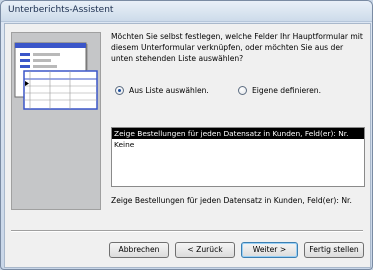 This screenshot has height=270, width=373. What do you see at coordinates (205, 250) in the screenshot?
I see `back-button: < Zurück` at bounding box center [205, 250].